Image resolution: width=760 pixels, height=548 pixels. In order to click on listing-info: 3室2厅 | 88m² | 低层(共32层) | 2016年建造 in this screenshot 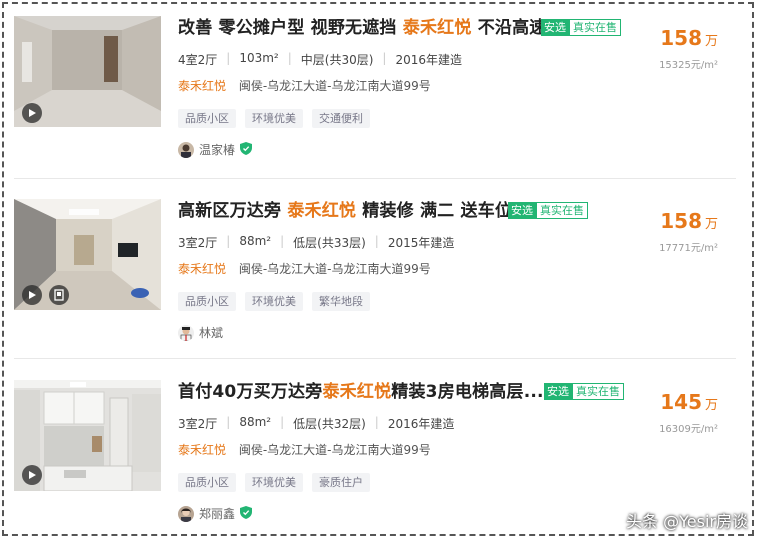, I will do `click(316, 423)`.